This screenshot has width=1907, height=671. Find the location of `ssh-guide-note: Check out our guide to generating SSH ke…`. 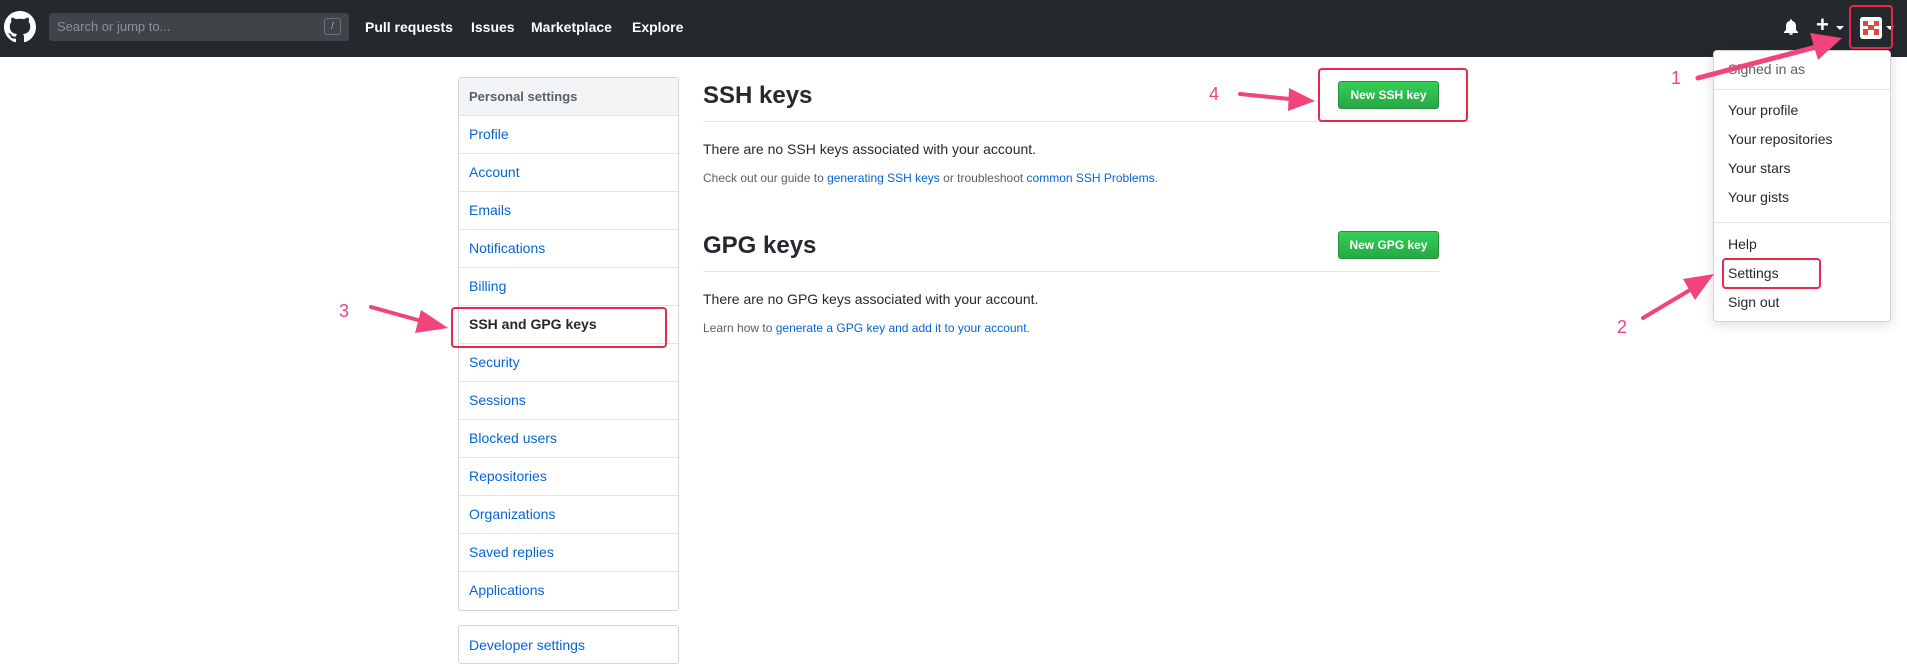

ssh-guide-note: Check out our guide to generating SSH ke… is located at coordinates (930, 178).